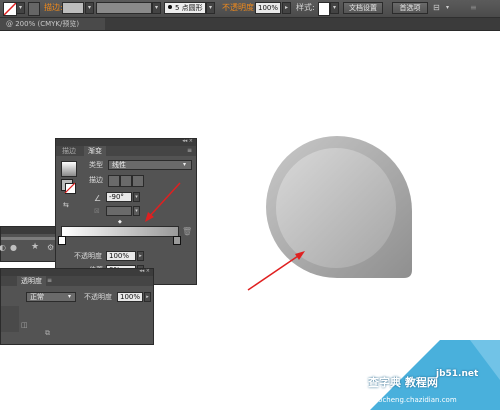 The width and height of the screenshot is (500, 410). I want to click on fill-swatch, so click(10, 9).